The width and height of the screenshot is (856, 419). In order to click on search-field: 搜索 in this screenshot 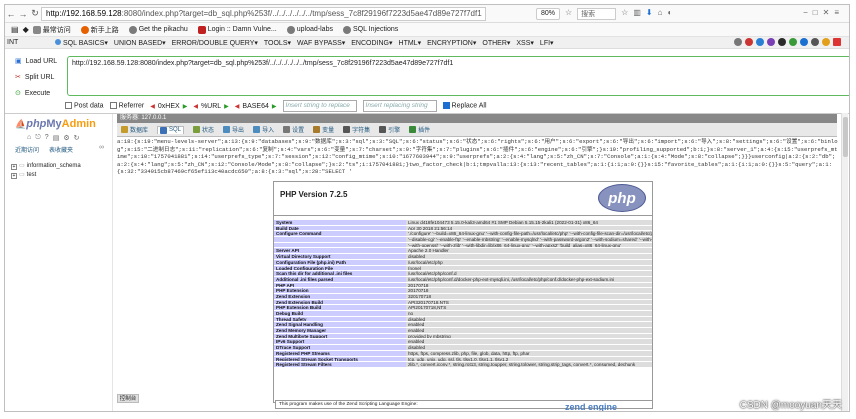, I will do `click(597, 14)`.